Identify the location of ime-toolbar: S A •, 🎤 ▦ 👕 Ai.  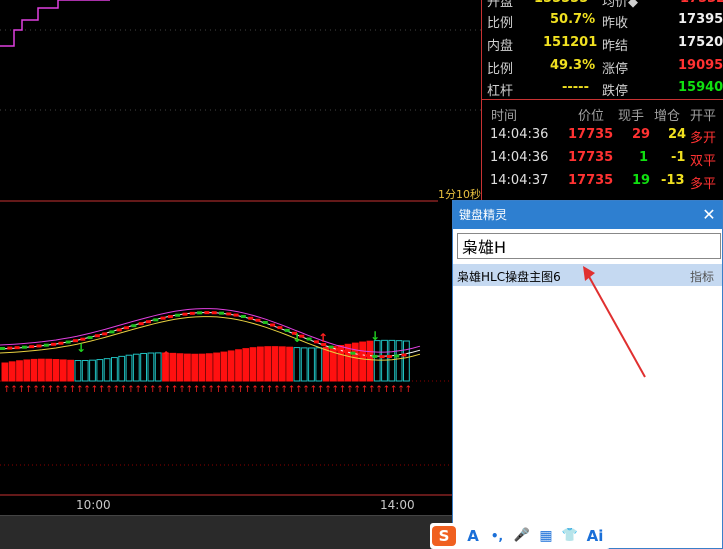
(520, 536).